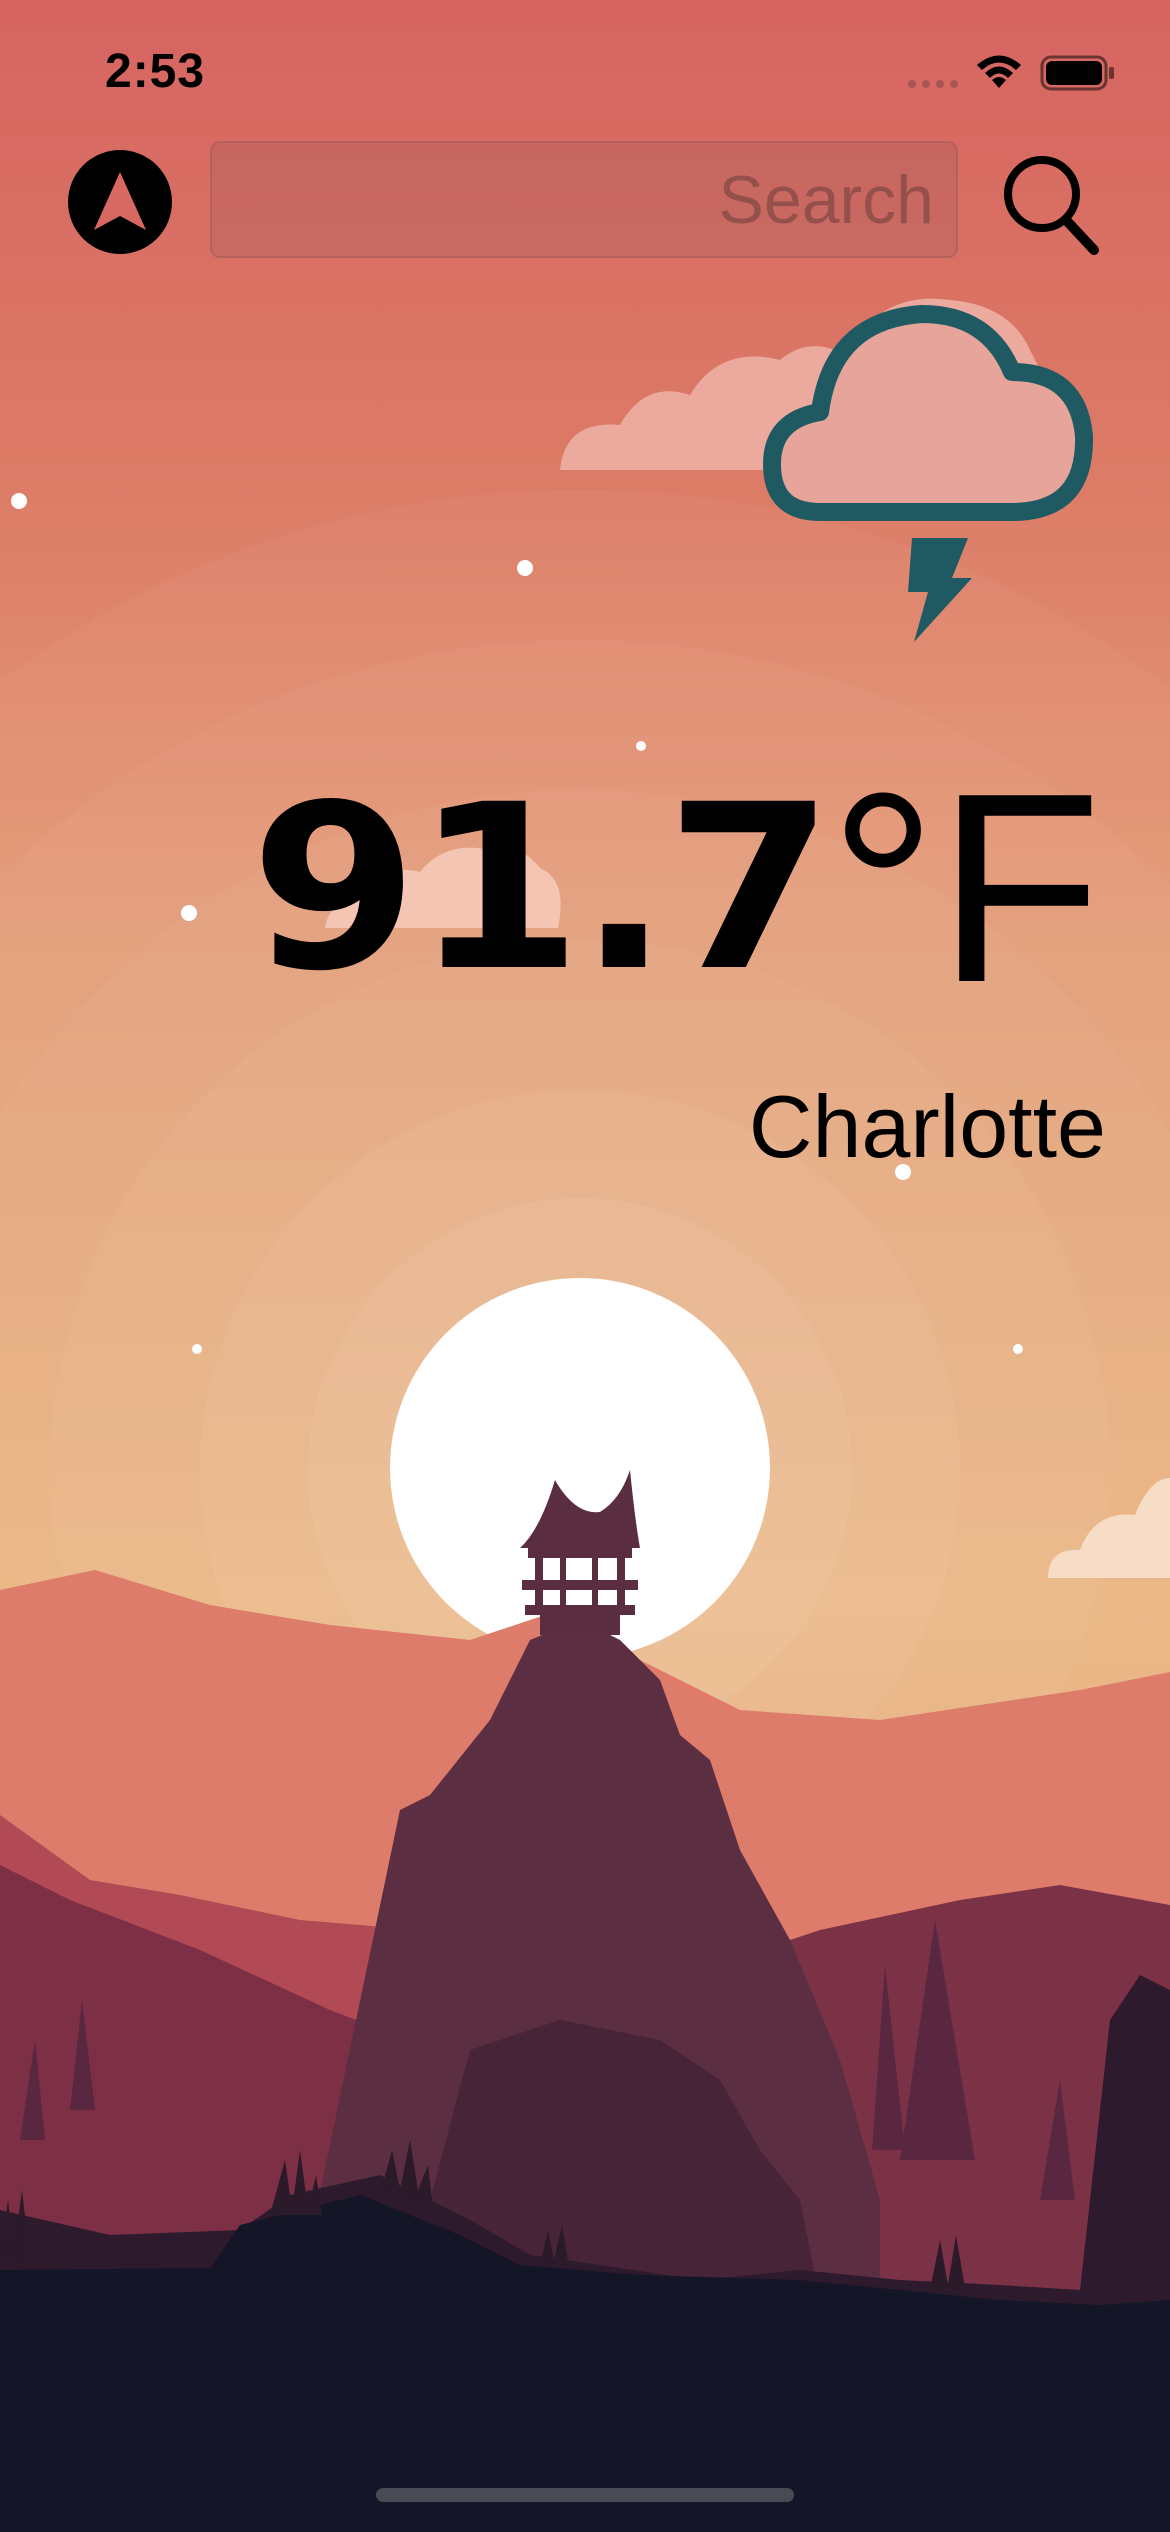 This screenshot has width=1170, height=2532. I want to click on status-bar: 2:53, so click(585, 70).